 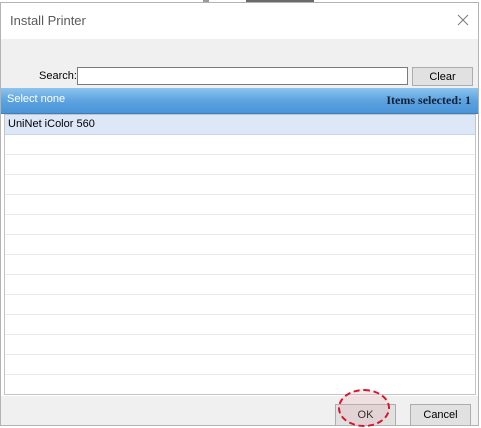 What do you see at coordinates (428, 100) in the screenshot?
I see `items-selected-count: Items selected: 1` at bounding box center [428, 100].